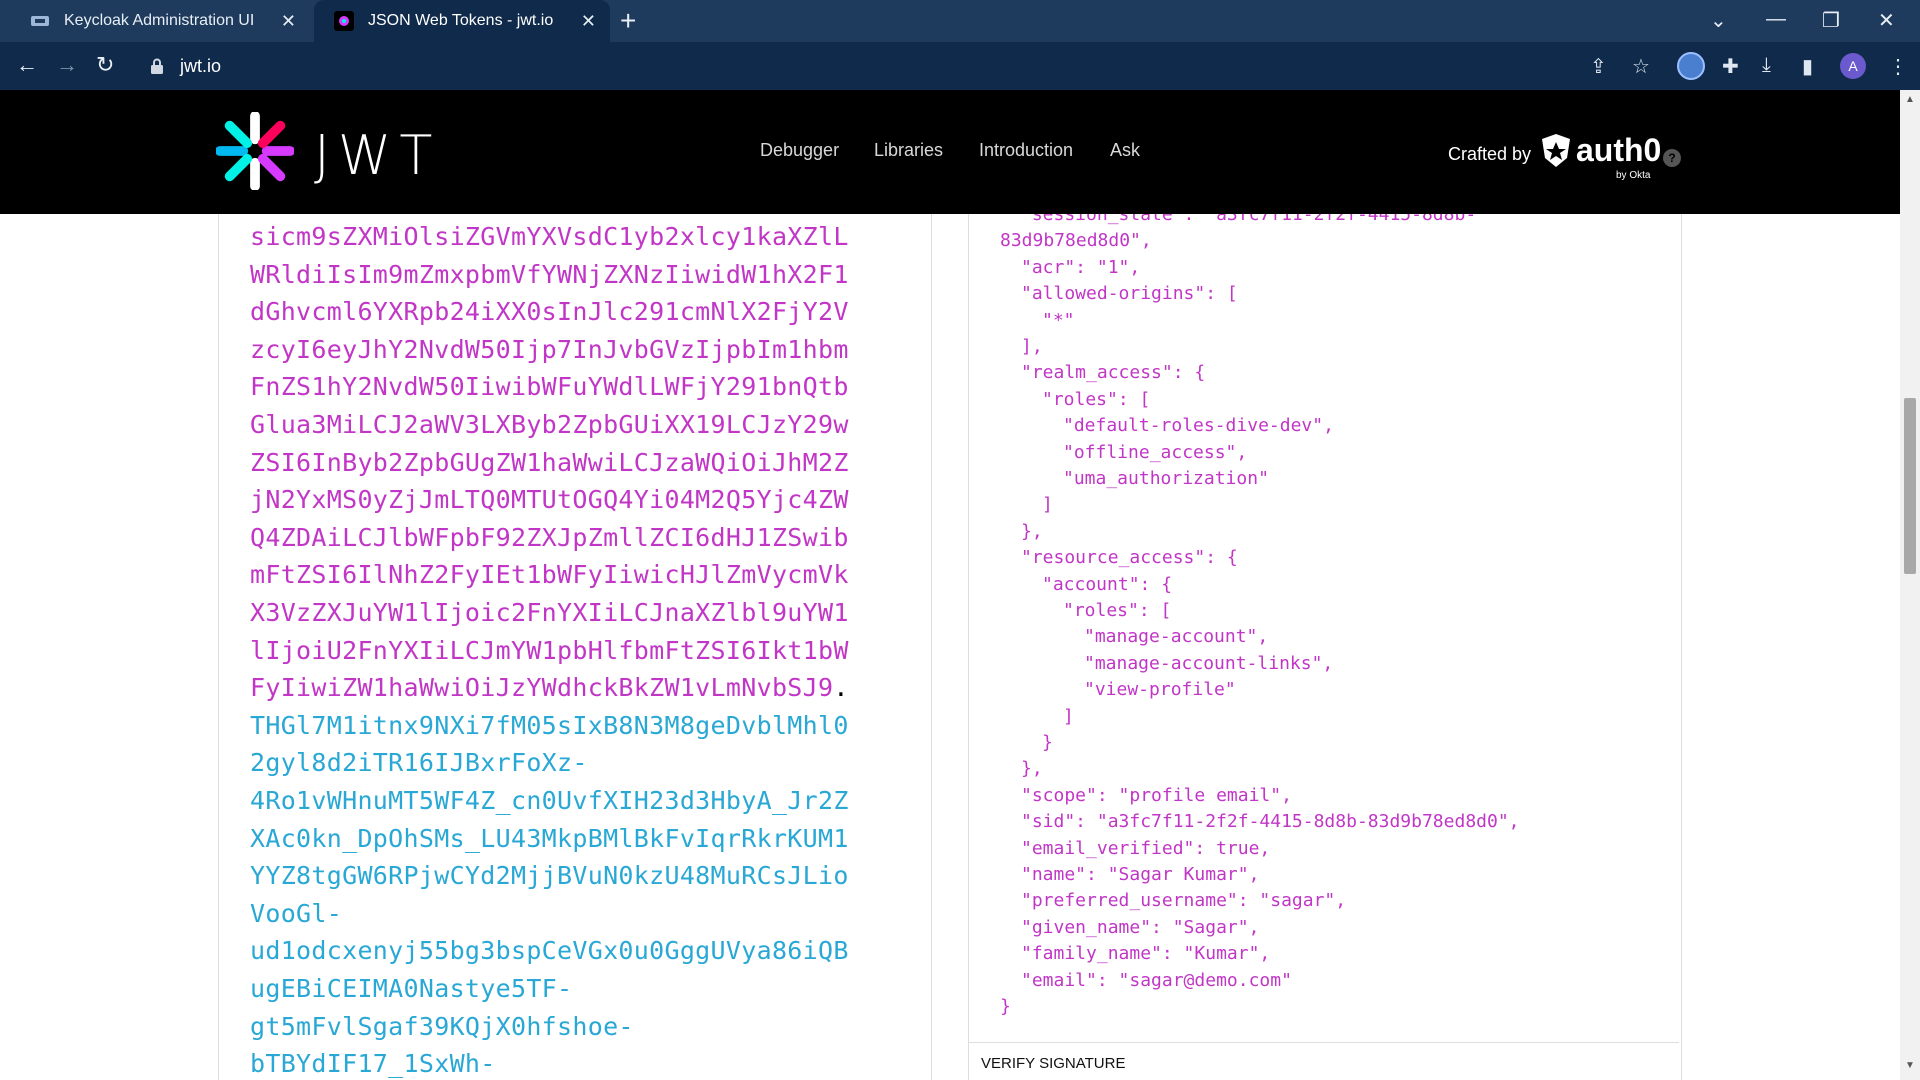  I want to click on encoded-payload-line: zcyI6eyJhY2NvdW50Ijp7InJvbGVzIjpbIm1hbm, so click(549, 349).